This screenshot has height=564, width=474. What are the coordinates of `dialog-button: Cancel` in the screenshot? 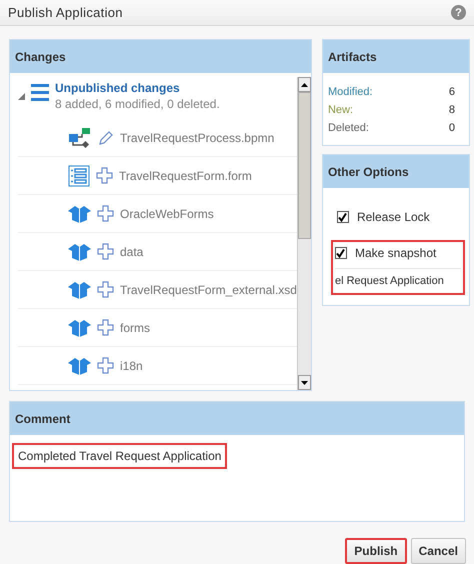 It's located at (438, 551).